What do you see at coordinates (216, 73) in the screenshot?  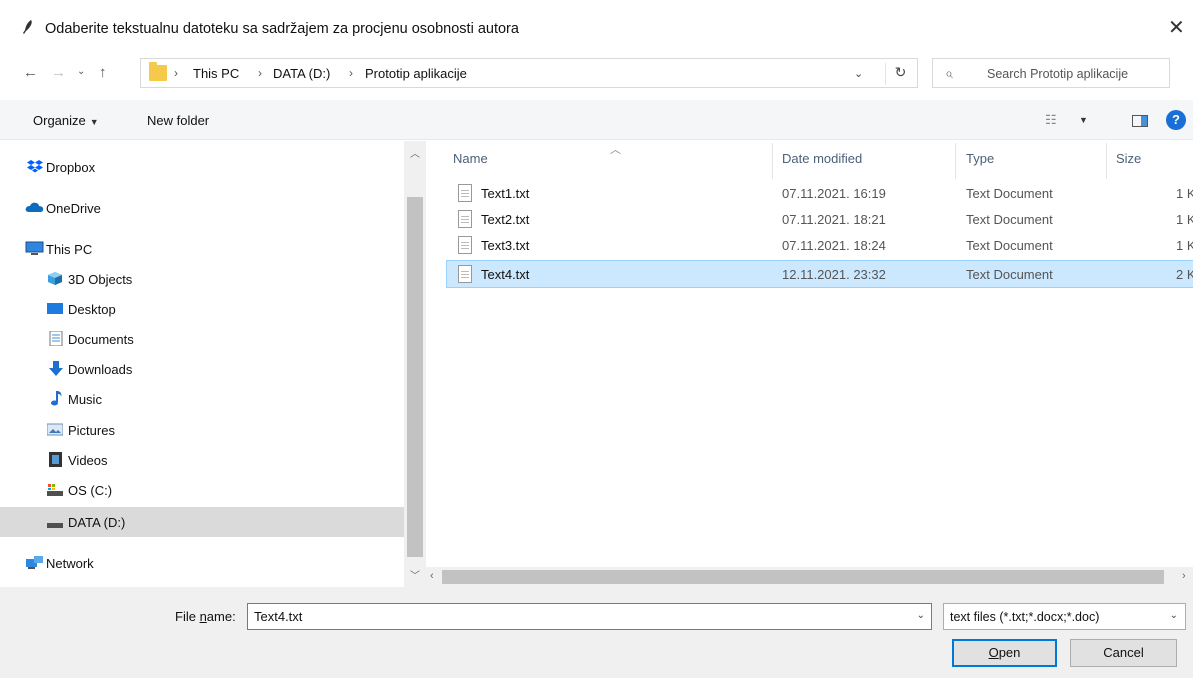 I see `breadcrumb-this-pc: This PC` at bounding box center [216, 73].